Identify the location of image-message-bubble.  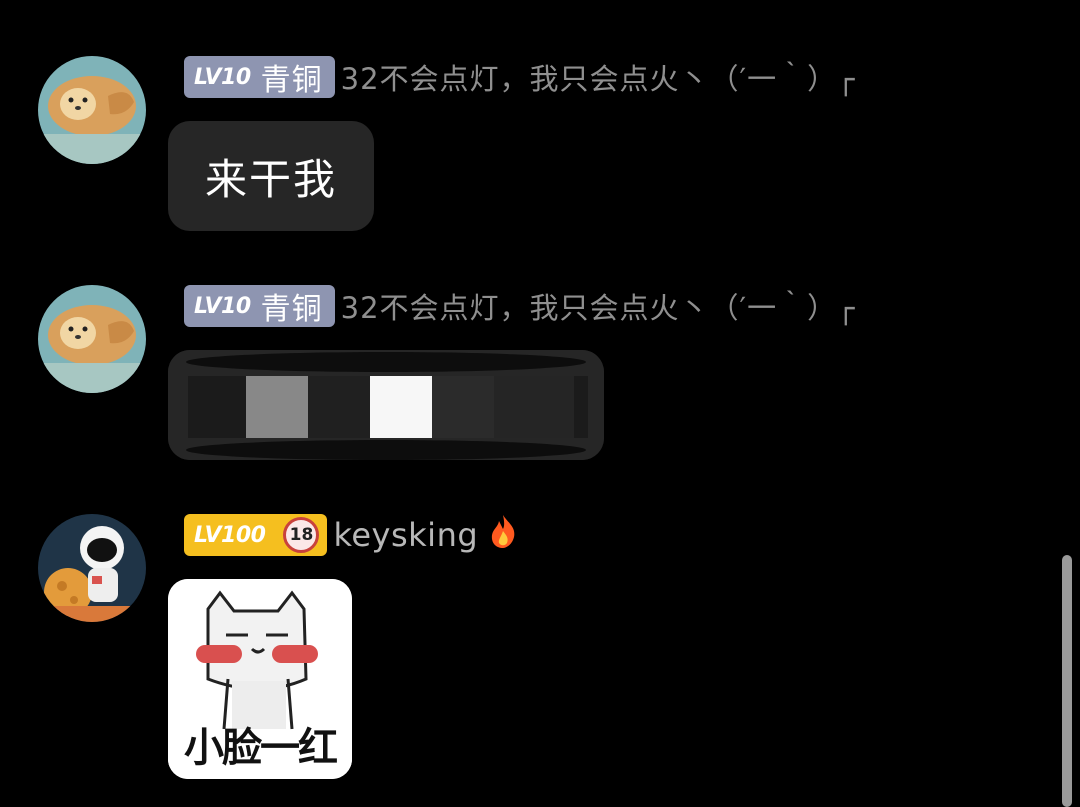
(386, 405).